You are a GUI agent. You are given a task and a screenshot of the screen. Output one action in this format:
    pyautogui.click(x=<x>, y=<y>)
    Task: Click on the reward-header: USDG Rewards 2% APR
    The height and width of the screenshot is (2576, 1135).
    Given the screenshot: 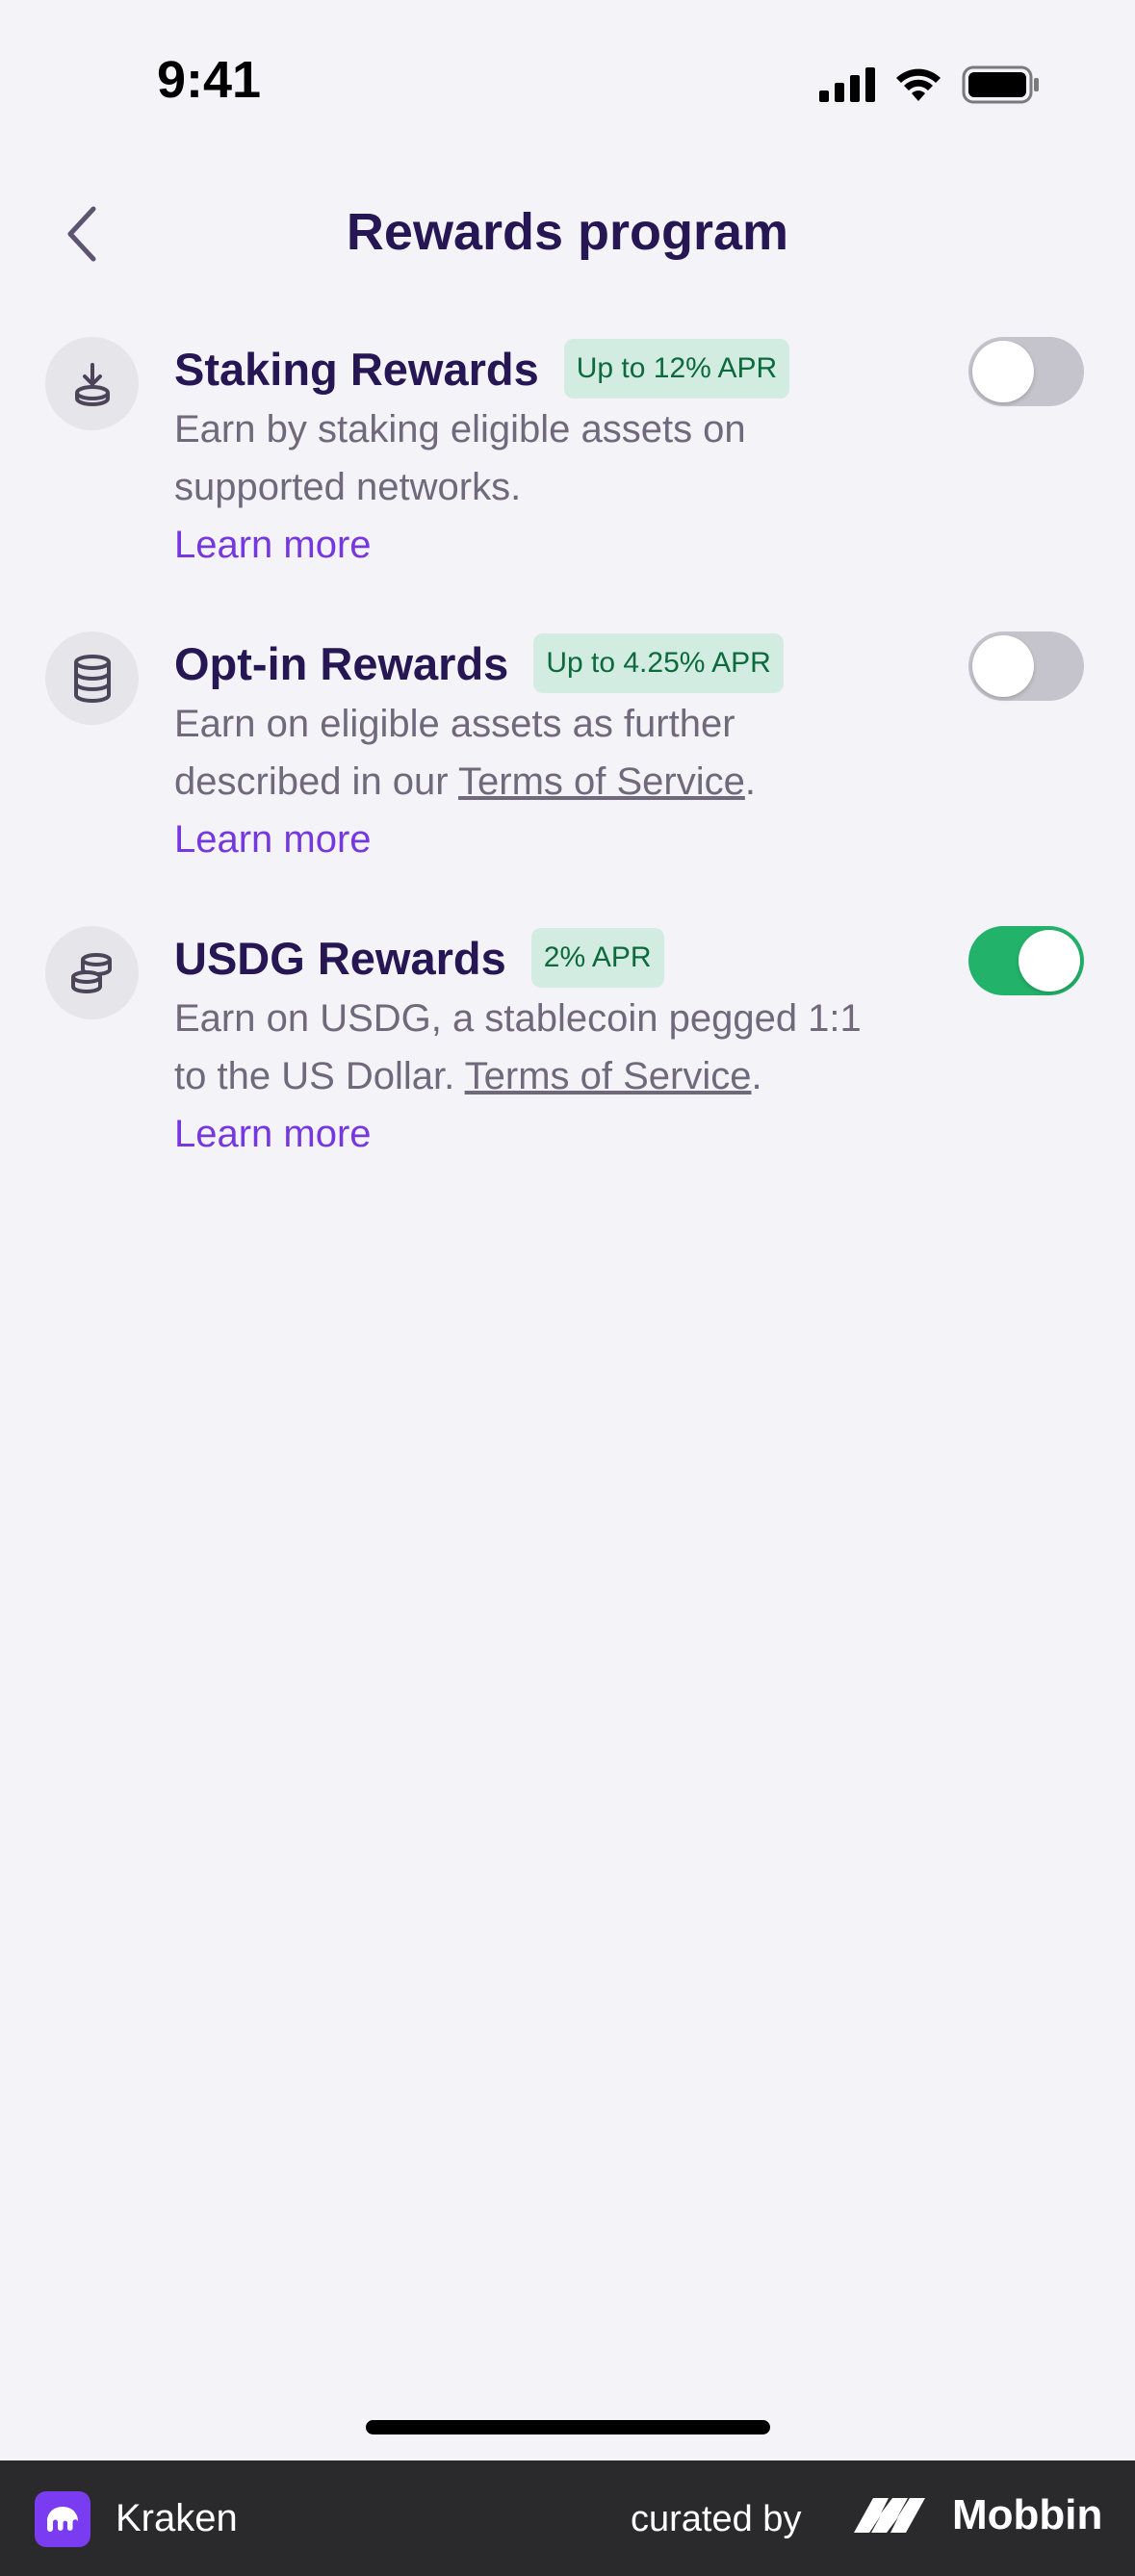 What is the action you would take?
    pyautogui.click(x=419, y=958)
    